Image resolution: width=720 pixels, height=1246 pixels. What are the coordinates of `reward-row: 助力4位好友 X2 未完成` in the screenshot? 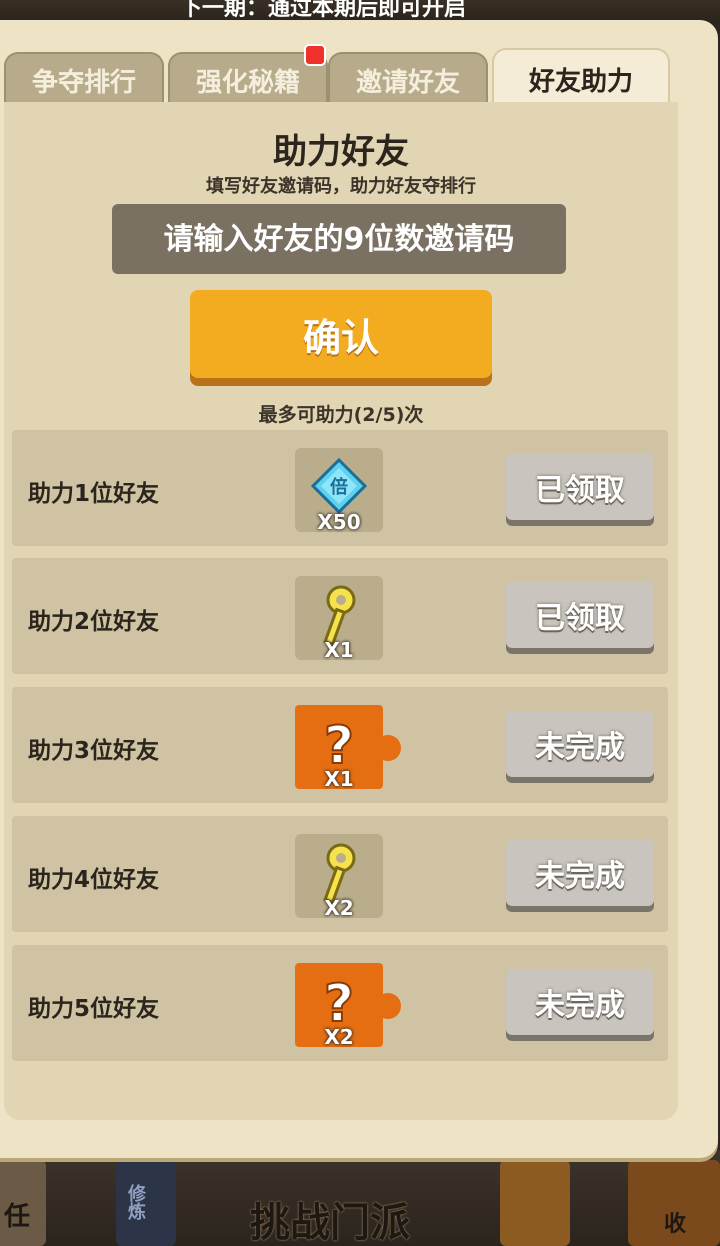 It's located at (340, 874).